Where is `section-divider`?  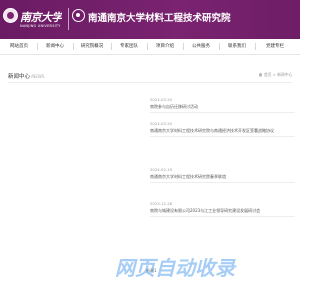
section-divider is located at coordinates (150, 82).